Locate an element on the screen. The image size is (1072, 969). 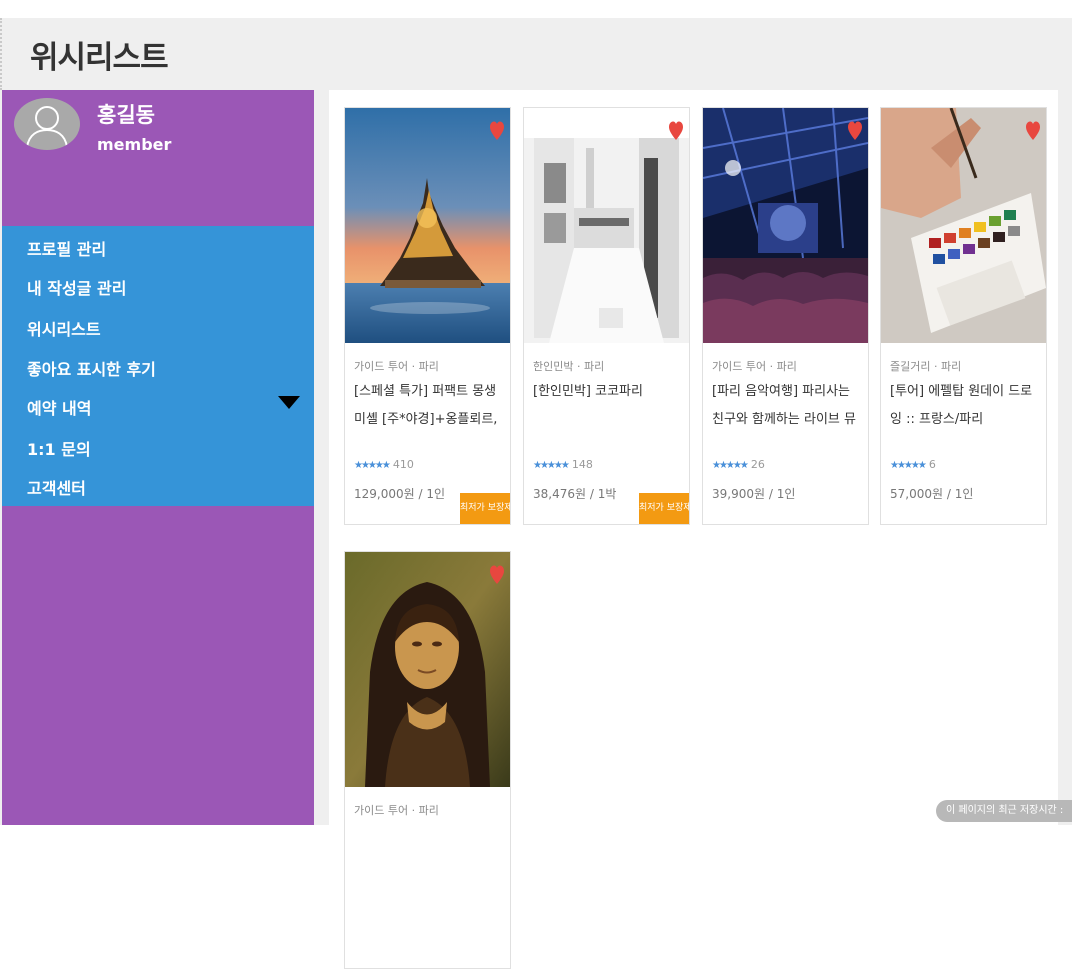
review-count: 6 is located at coordinates (932, 464).